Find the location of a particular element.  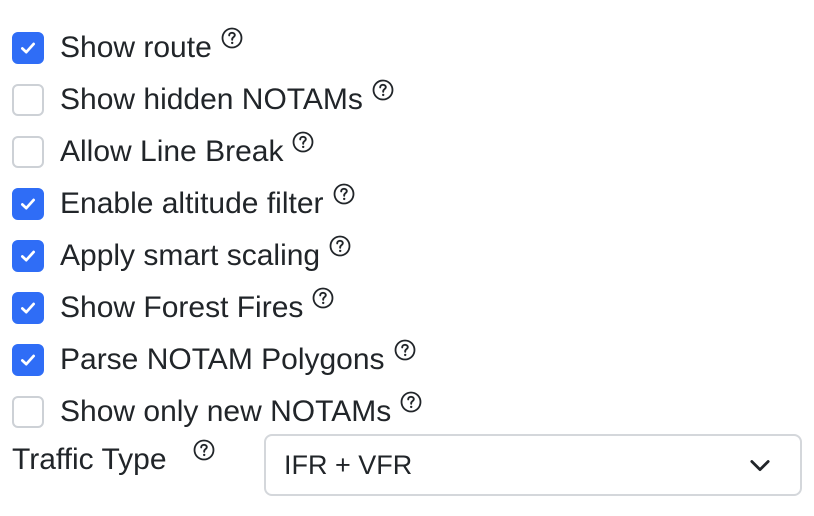

show-only-new-notams-checkbox is located at coordinates (28, 412).